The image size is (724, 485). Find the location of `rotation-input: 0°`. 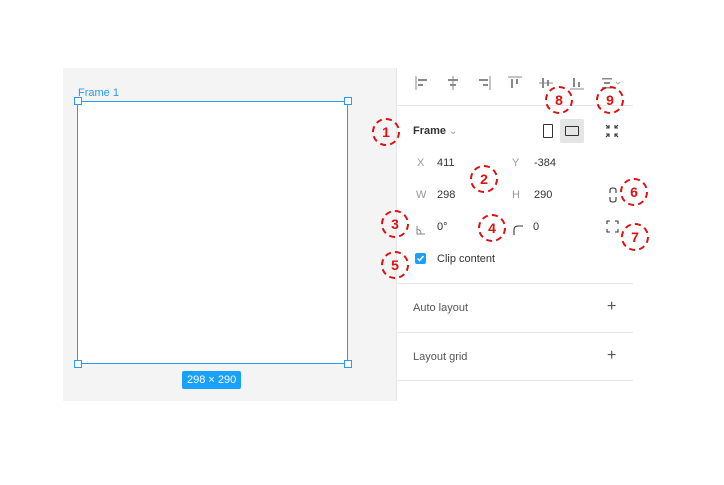

rotation-input: 0° is located at coordinates (442, 227).